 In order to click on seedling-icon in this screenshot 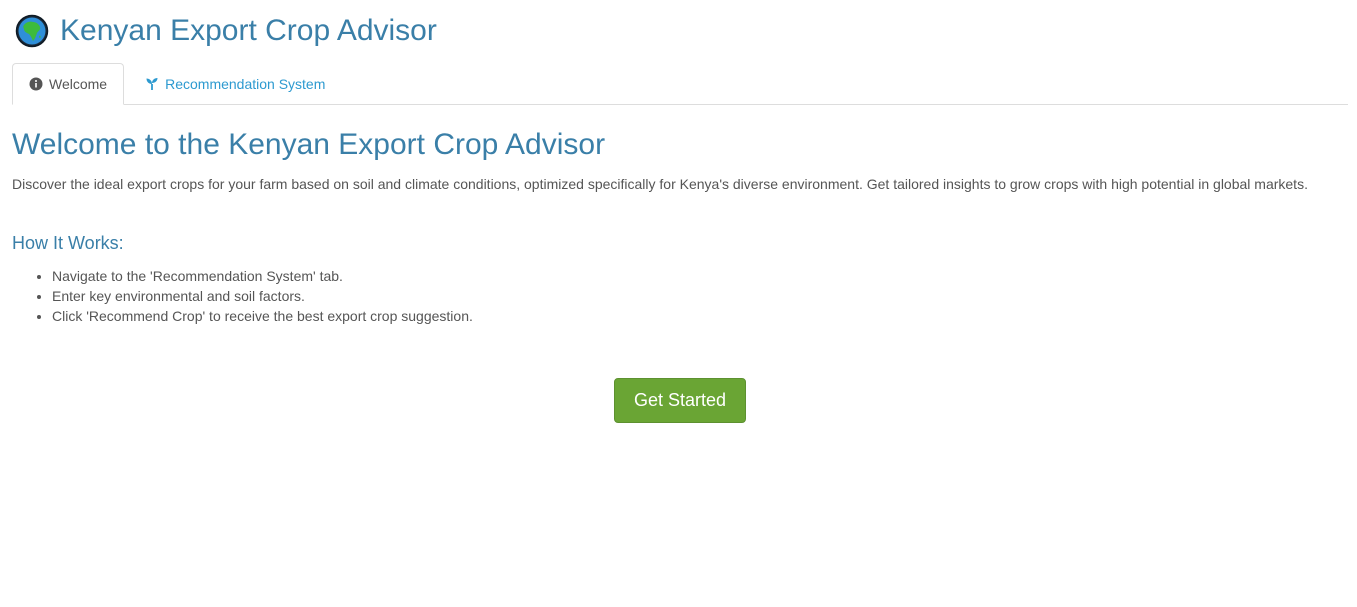, I will do `click(152, 84)`.